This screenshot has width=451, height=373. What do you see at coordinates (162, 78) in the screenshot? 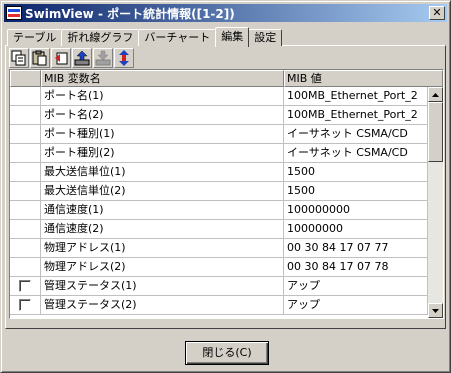
I see `header-mib-variable: MIB 変数名` at bounding box center [162, 78].